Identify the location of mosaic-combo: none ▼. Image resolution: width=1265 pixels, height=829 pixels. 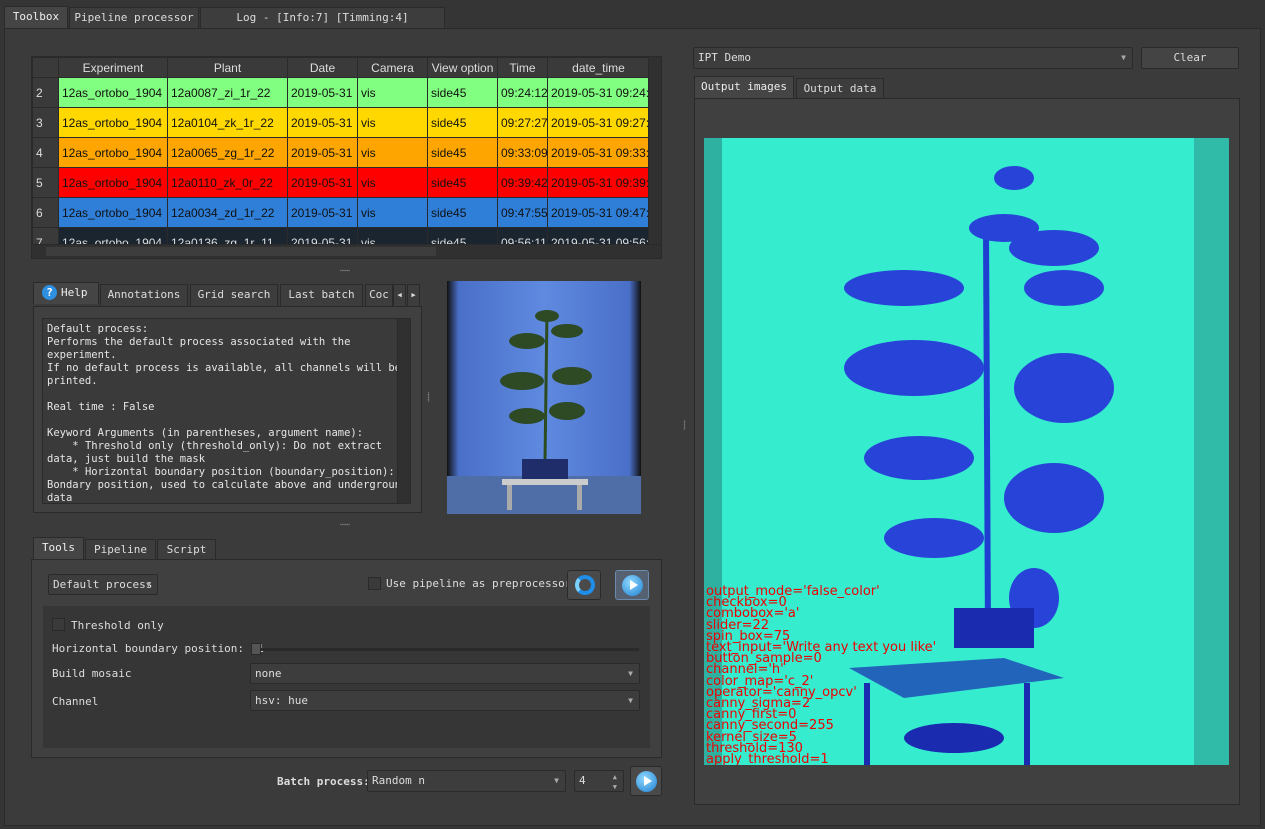
(445, 673).